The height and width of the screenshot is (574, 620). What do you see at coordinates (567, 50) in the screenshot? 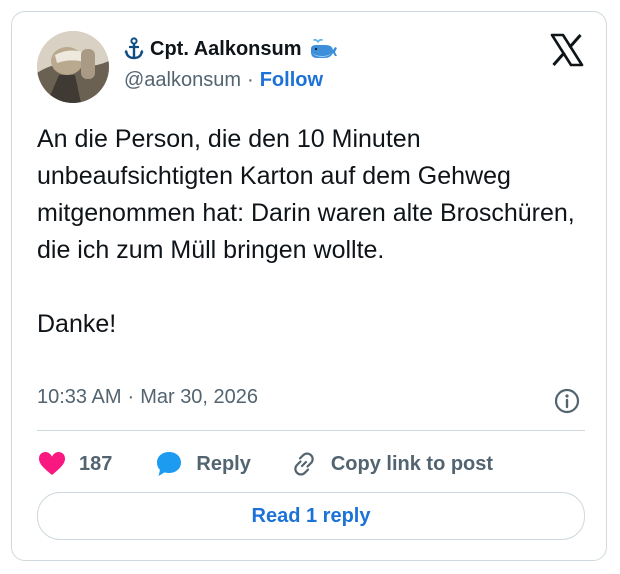
I see `x-logo-icon` at bounding box center [567, 50].